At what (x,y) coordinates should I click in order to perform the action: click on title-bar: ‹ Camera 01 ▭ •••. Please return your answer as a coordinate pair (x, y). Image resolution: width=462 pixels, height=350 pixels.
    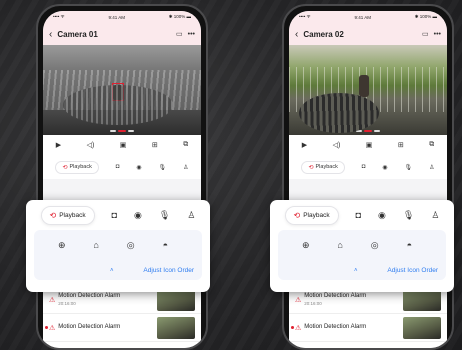
    Looking at the image, I should click on (122, 34).